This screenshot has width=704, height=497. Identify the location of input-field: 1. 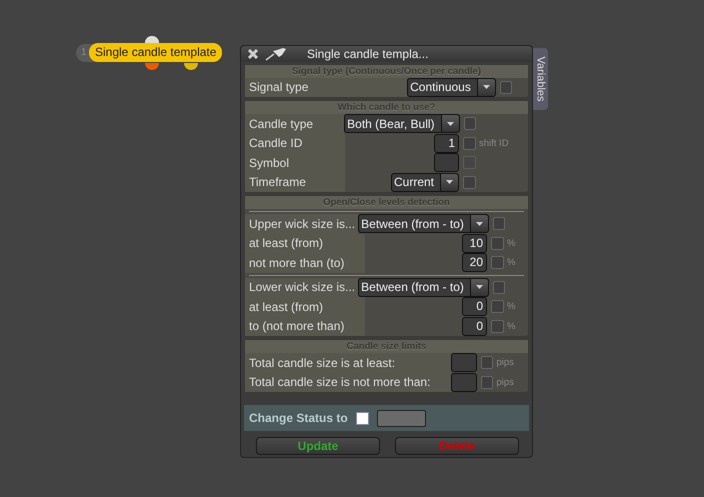
(446, 143).